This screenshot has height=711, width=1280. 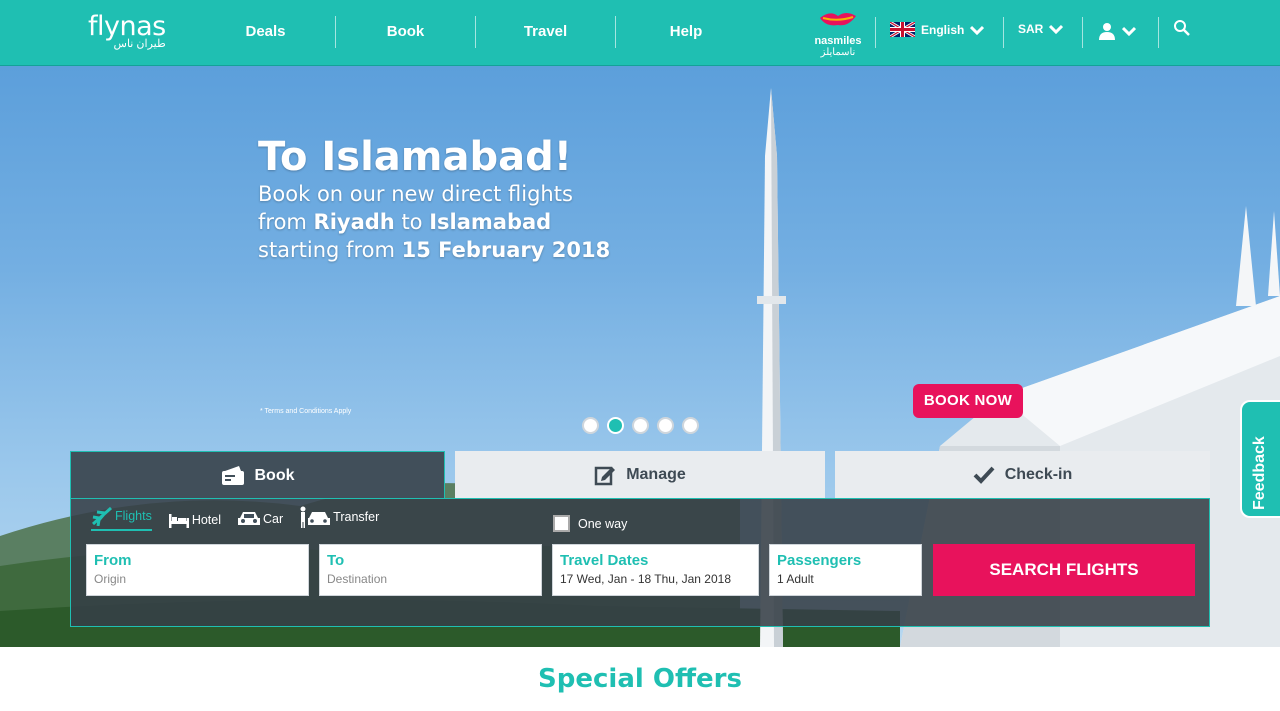 I want to click on origin-label: From, so click(x=113, y=560).